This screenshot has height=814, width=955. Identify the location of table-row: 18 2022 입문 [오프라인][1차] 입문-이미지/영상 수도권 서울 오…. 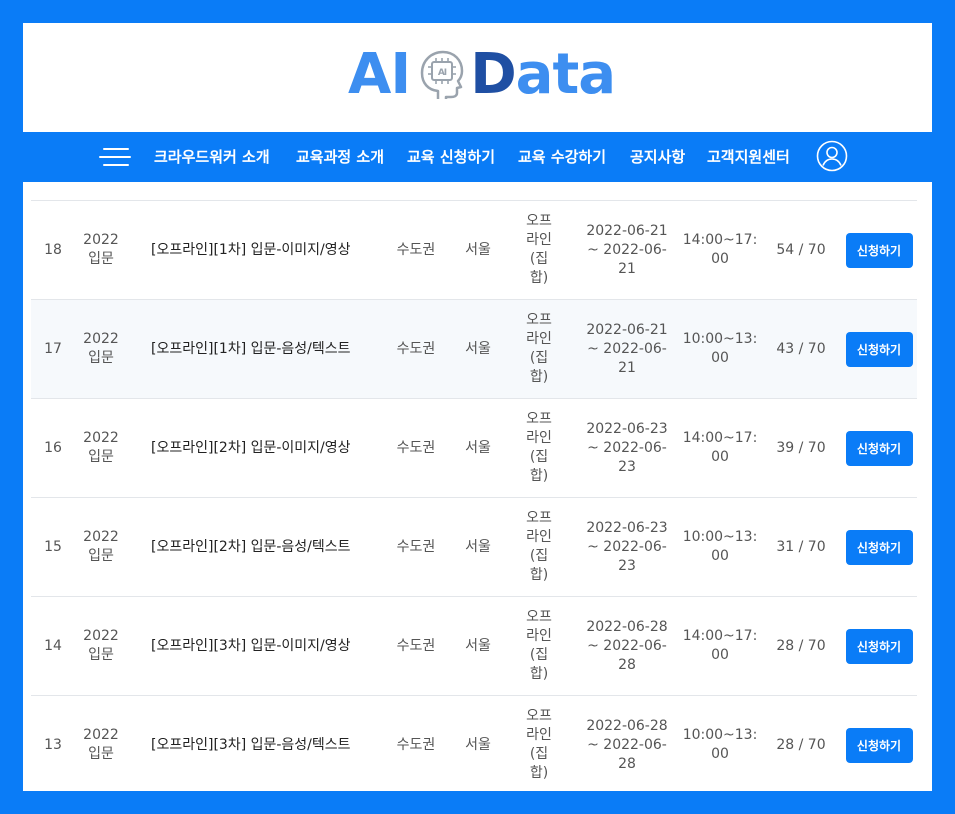
(474, 250).